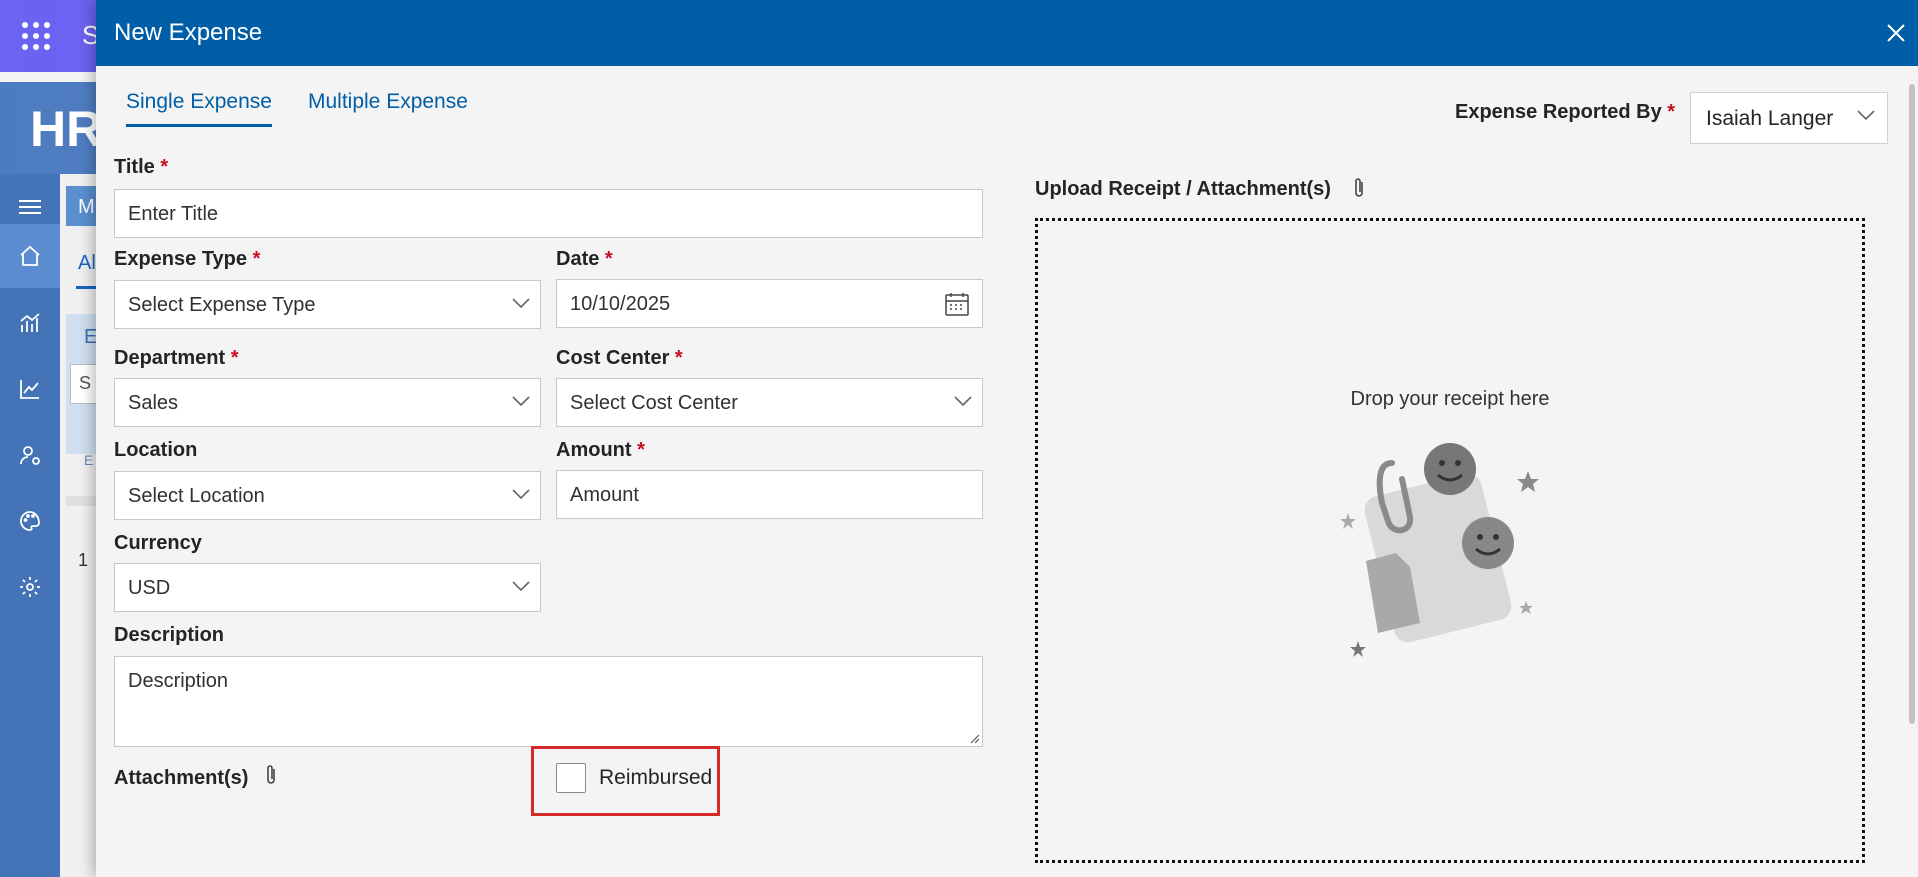 Image resolution: width=1918 pixels, height=877 pixels. Describe the element at coordinates (1912, 404) in the screenshot. I see `scrollbar-thumb` at that location.